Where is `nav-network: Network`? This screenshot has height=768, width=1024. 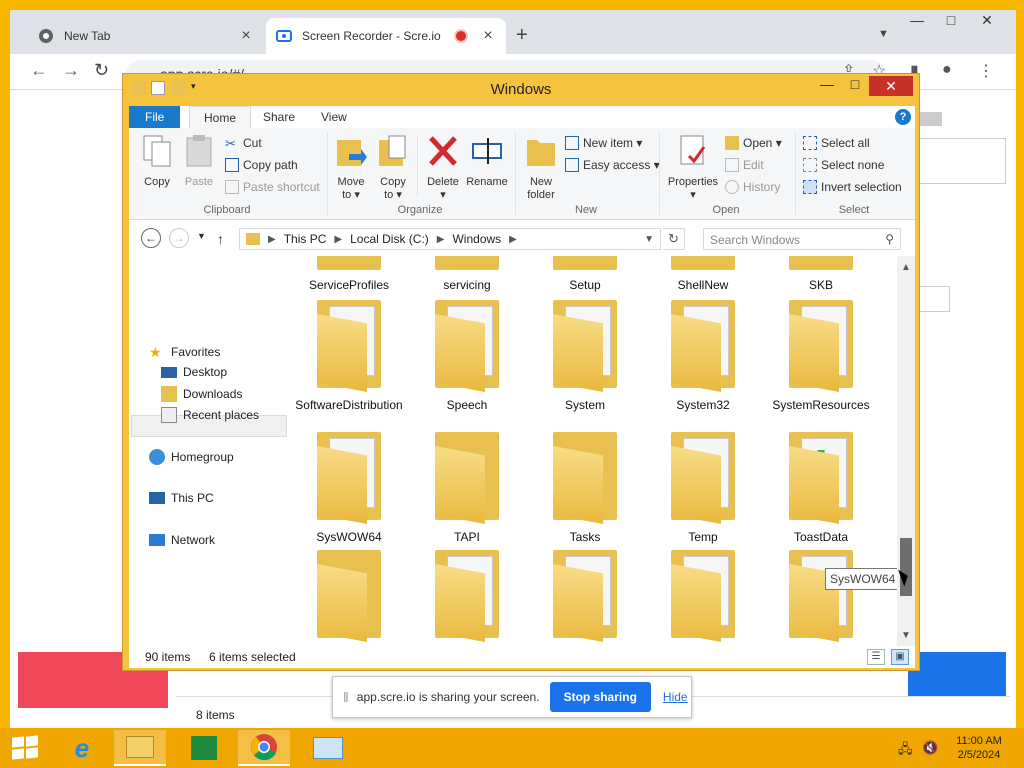 nav-network: Network is located at coordinates (182, 540).